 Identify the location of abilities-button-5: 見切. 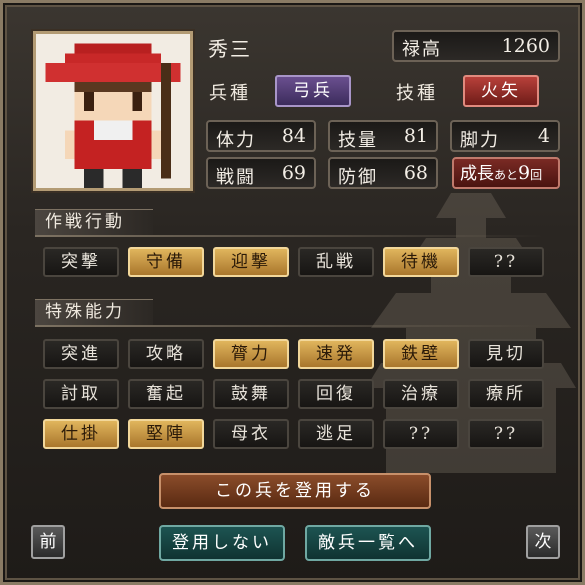
(506, 354).